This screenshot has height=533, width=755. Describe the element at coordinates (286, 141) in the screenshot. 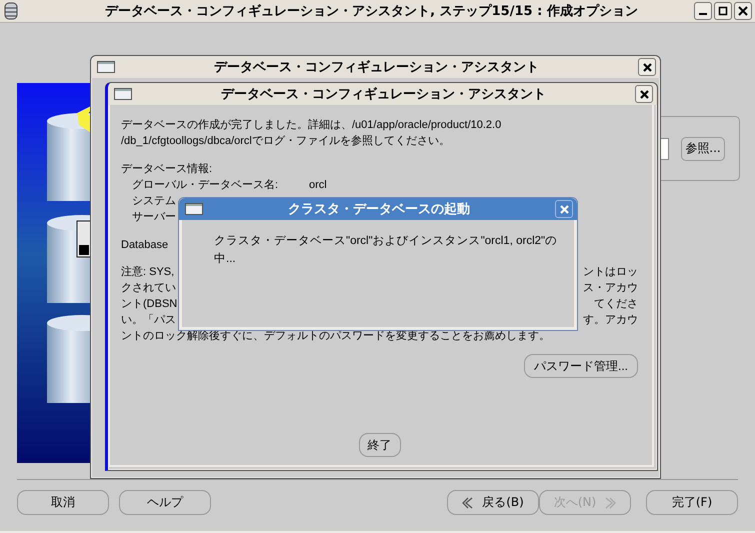

I see `message-text: /db_1/cfgtoollogs/dbca/orclでログ・ファイルを参照してください。` at that location.